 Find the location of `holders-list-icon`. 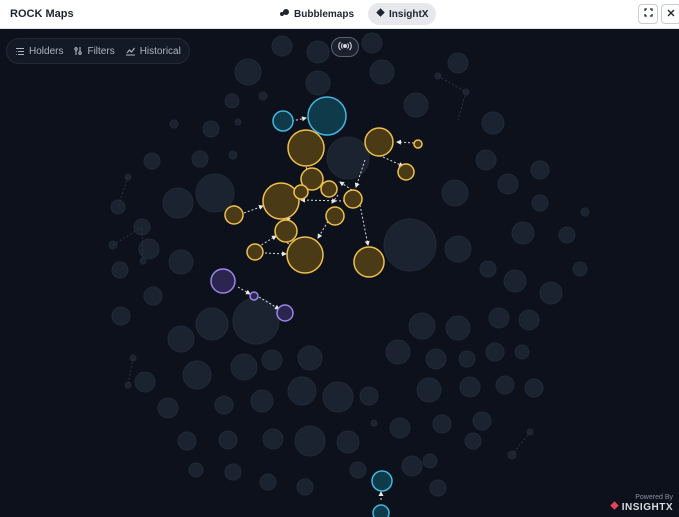

holders-list-icon is located at coordinates (20, 51).